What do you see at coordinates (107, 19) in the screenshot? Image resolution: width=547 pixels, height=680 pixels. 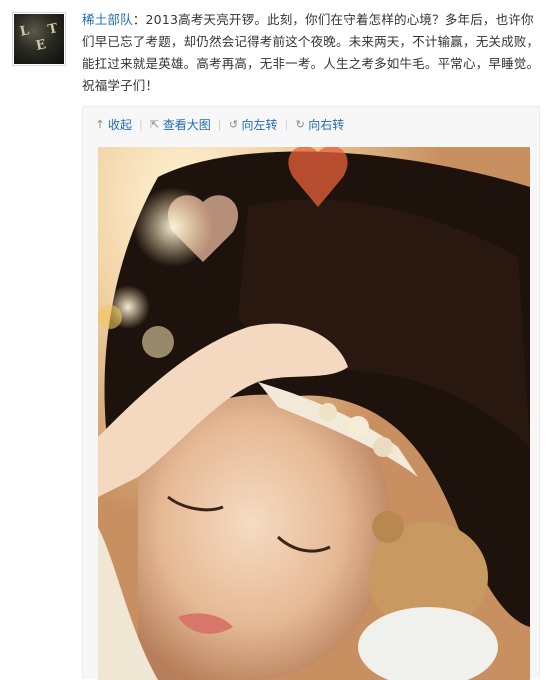 I see `author-link: 稀土部队` at bounding box center [107, 19].